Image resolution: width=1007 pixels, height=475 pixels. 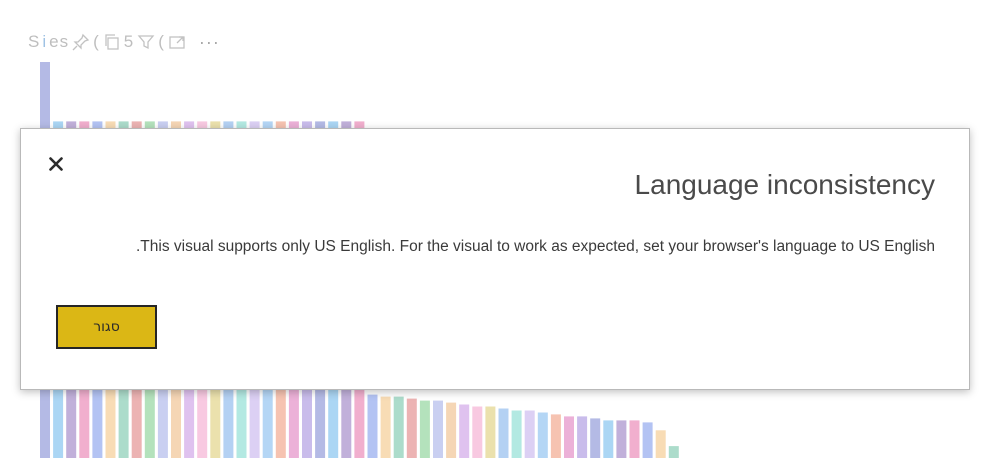 What do you see at coordinates (59, 41) in the screenshot?
I see `visual-title-fragment: es` at bounding box center [59, 41].